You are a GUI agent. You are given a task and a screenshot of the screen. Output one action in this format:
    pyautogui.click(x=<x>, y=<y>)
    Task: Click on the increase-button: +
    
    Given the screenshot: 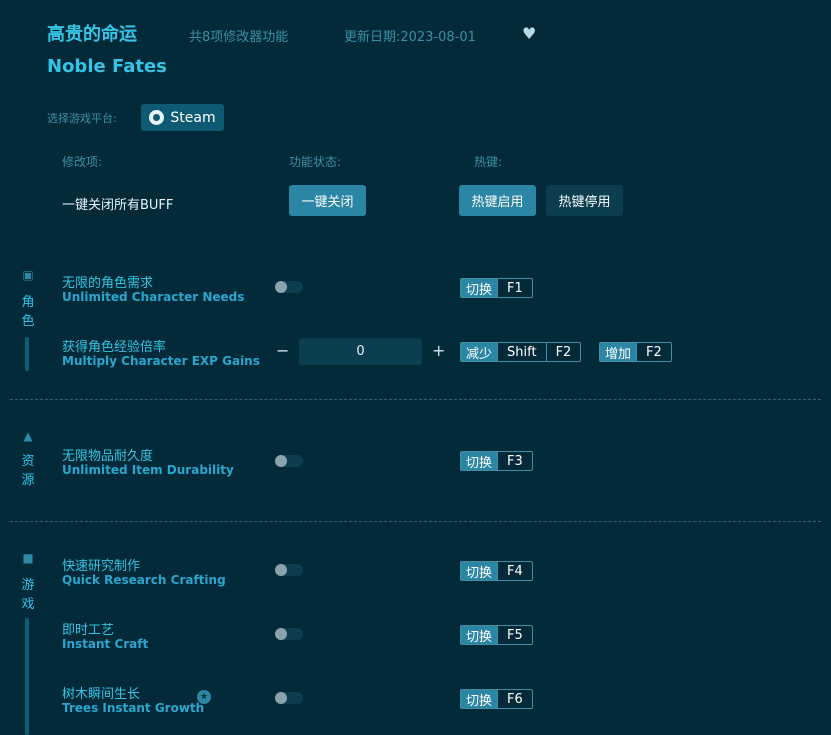 What is the action you would take?
    pyautogui.click(x=438, y=351)
    